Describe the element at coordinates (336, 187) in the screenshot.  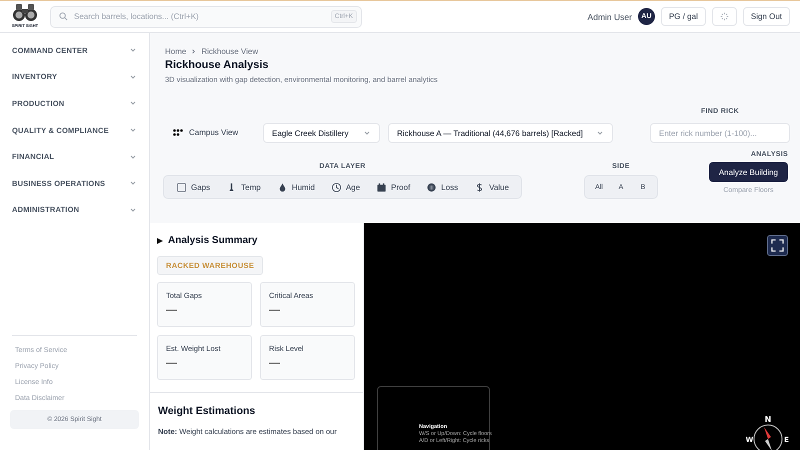
I see `age-icon` at that location.